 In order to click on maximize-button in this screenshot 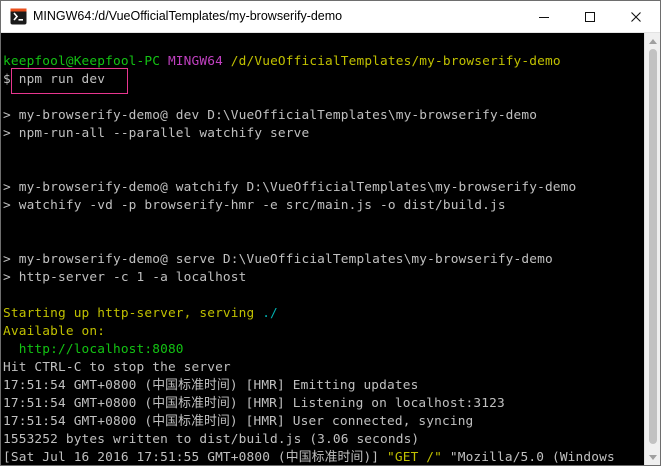, I will do `click(590, 16)`.